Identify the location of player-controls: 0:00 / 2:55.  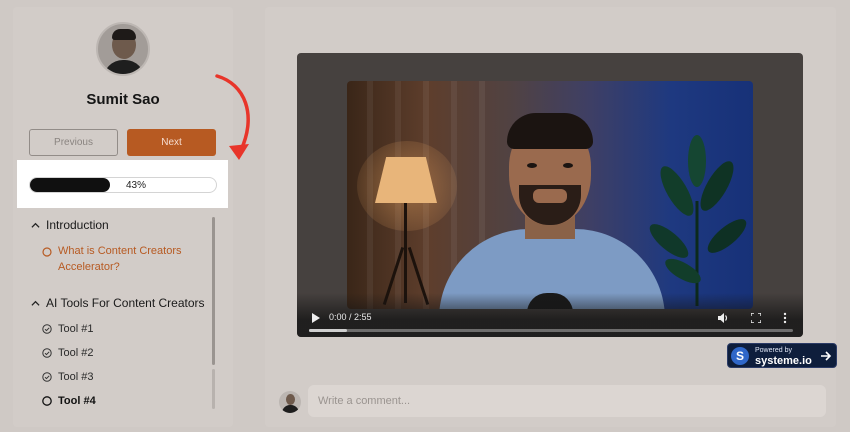
(550, 315).